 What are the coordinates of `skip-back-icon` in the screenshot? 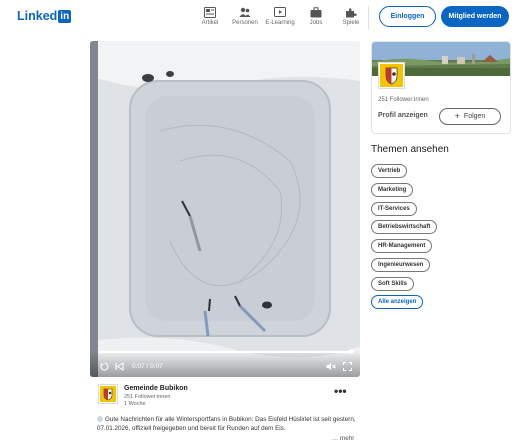 It's located at (119, 366).